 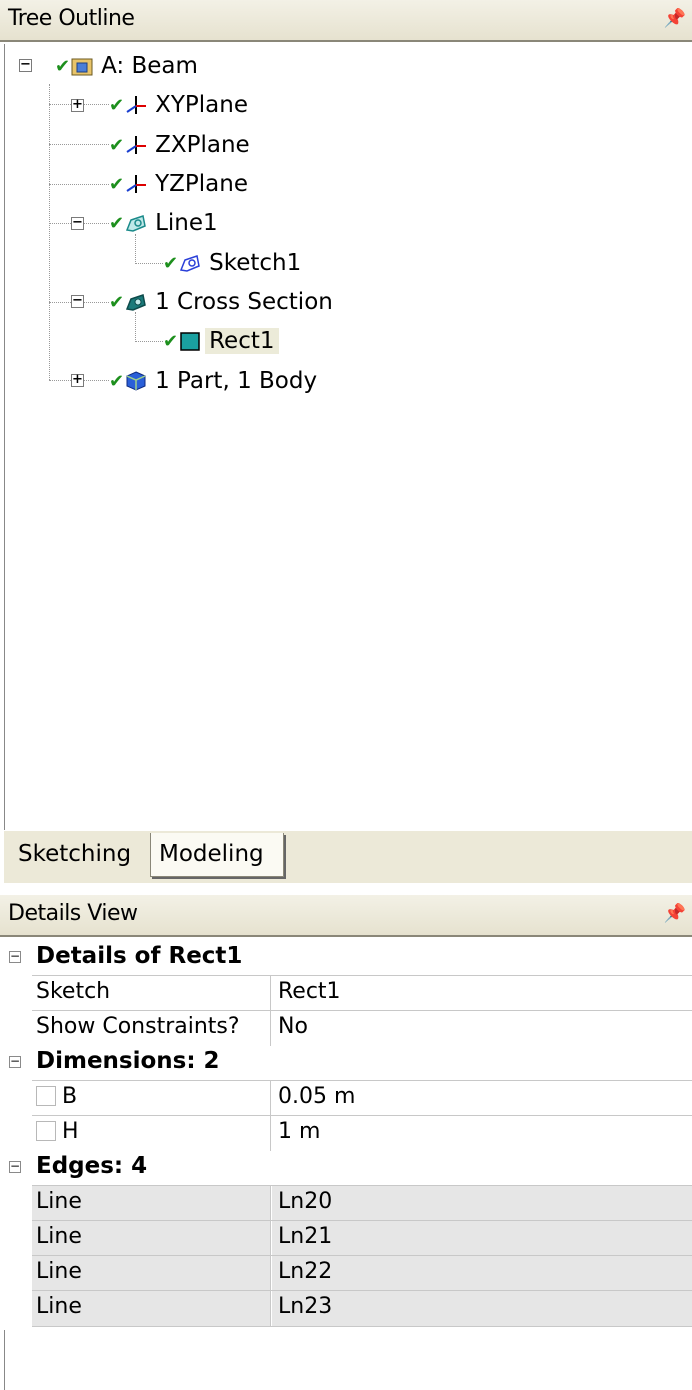 What do you see at coordinates (482, 993) in the screenshot?
I see `property-value: Rect1` at bounding box center [482, 993].